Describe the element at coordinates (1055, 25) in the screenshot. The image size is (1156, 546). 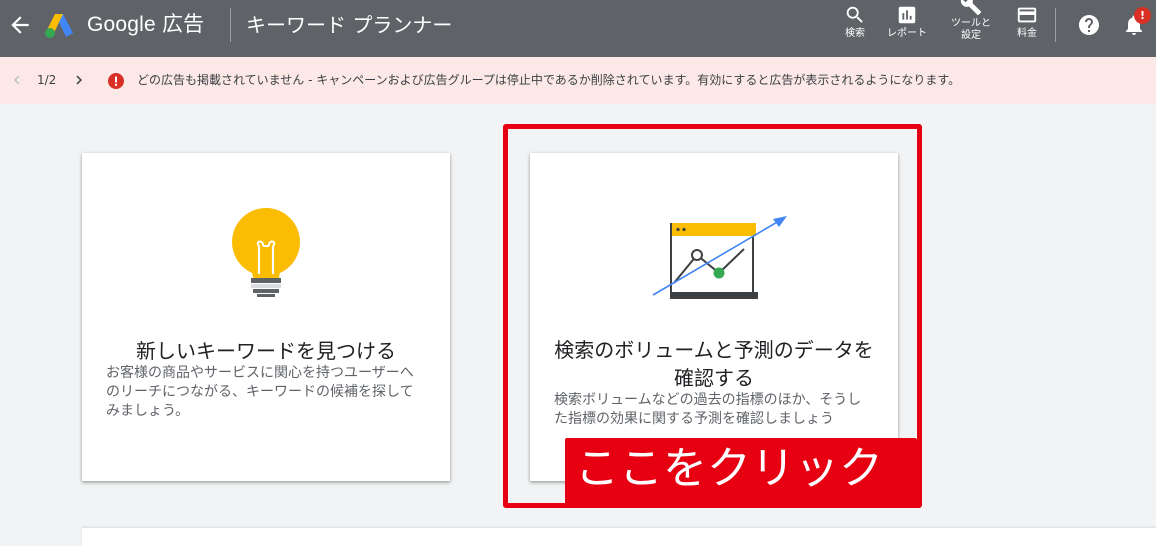
I see `header-divider-right` at that location.